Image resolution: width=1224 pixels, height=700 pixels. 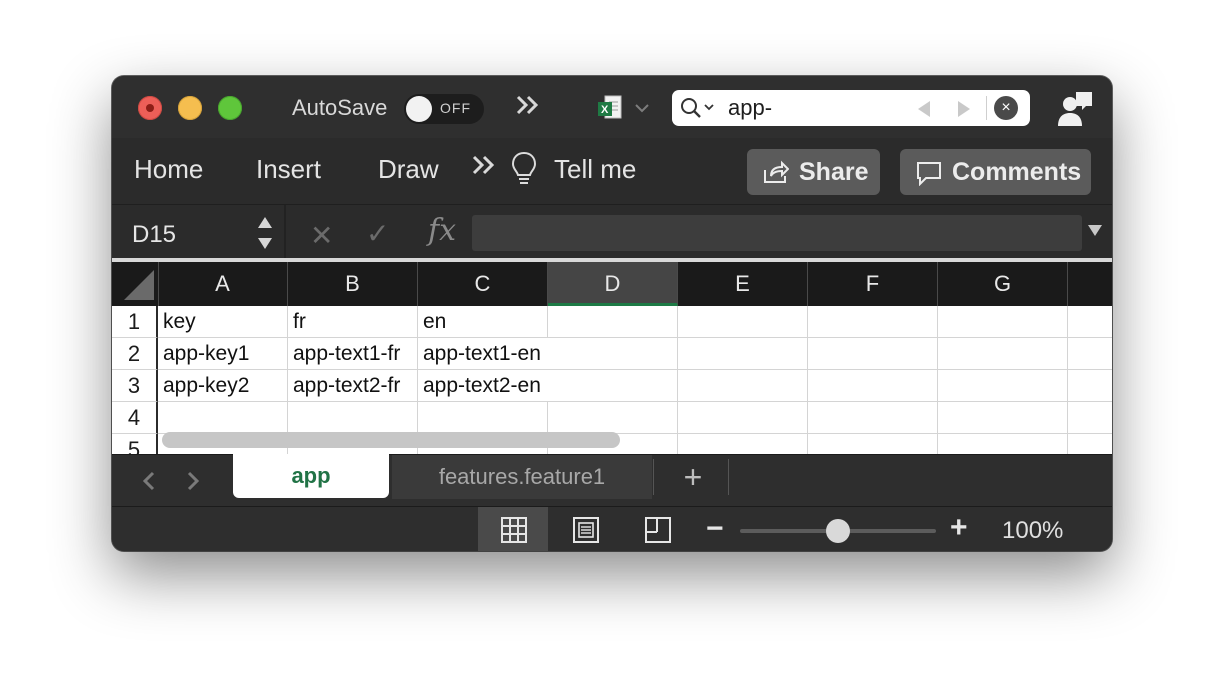 I want to click on cell-g4, so click(x=1003, y=418).